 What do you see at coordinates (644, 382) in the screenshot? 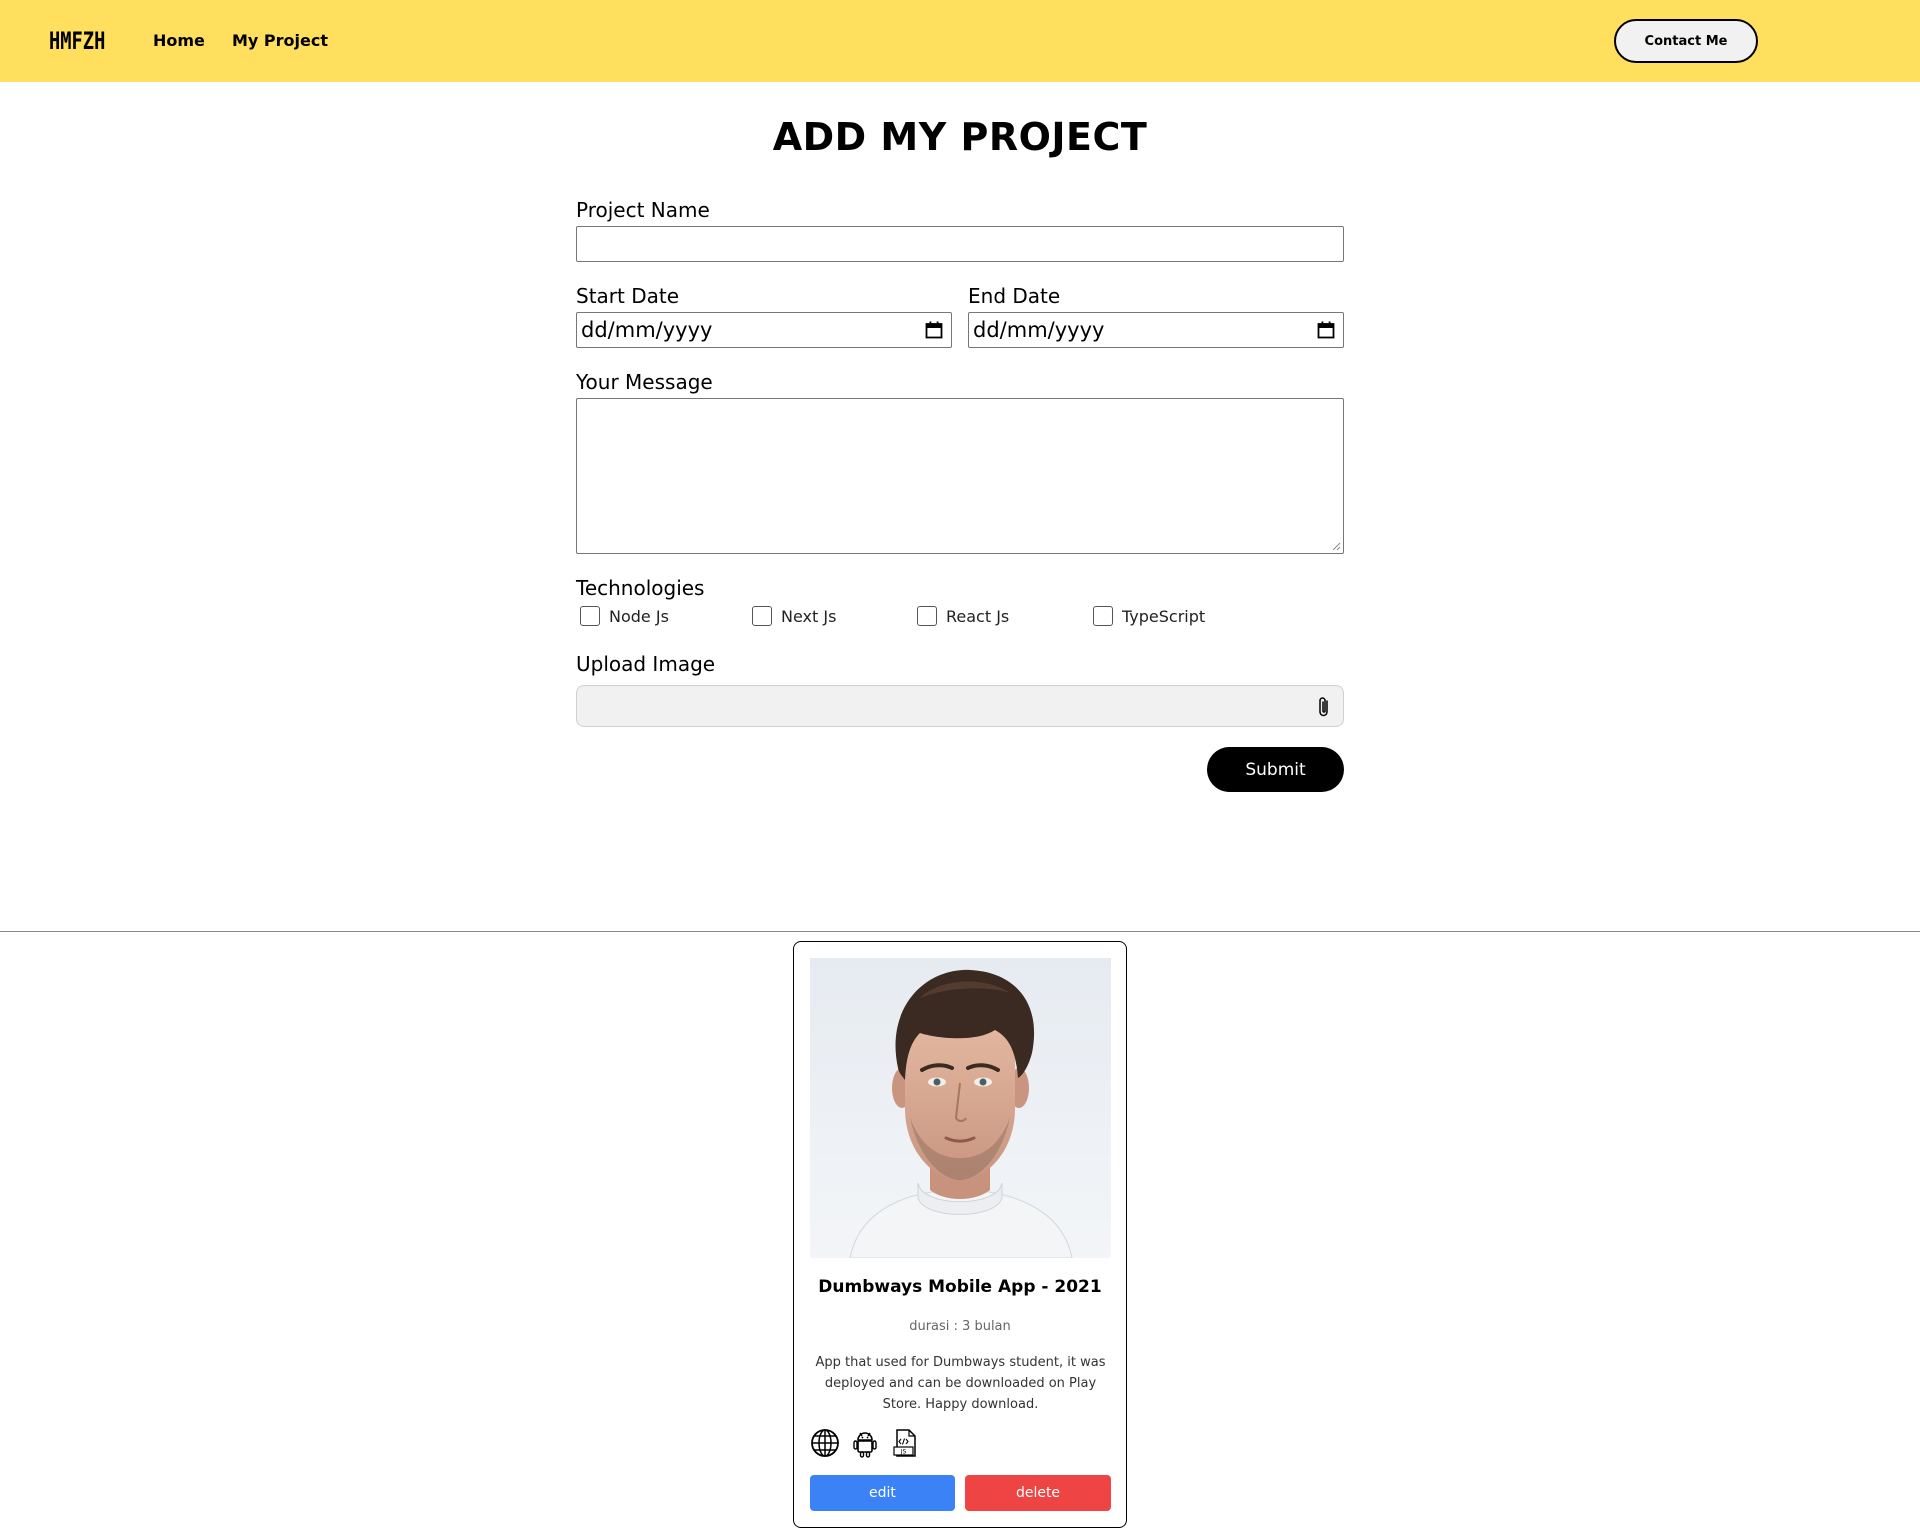
I see `message-label: Your Message` at bounding box center [644, 382].